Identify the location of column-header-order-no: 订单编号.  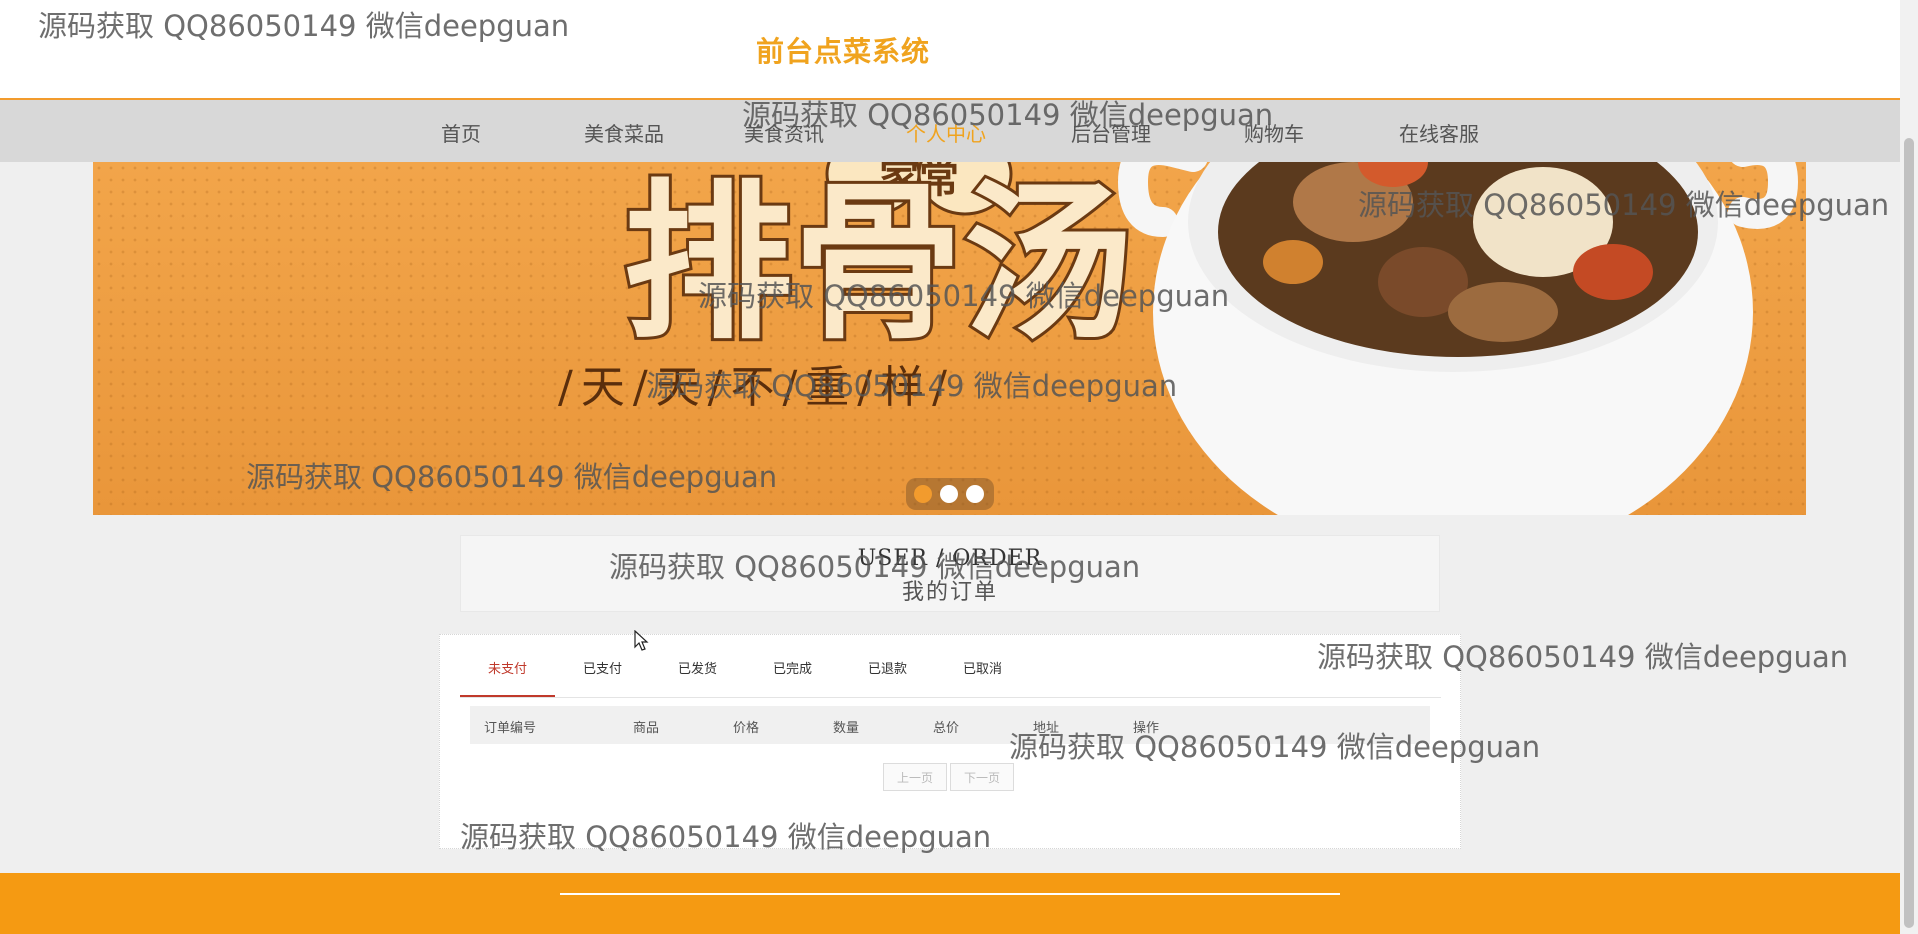
(510, 728).